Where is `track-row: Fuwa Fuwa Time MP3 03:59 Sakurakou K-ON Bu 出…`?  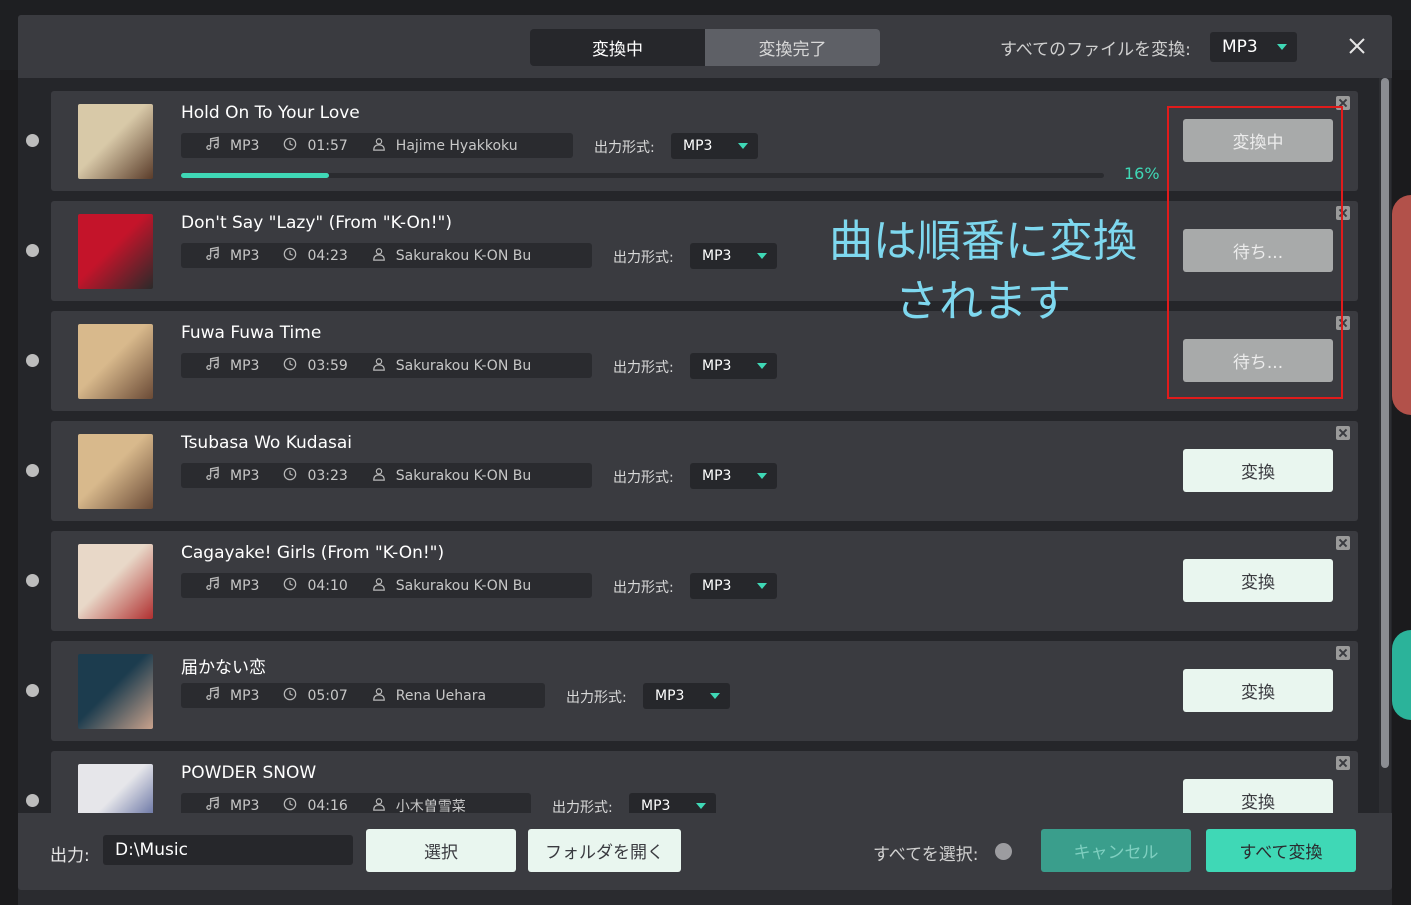 track-row: Fuwa Fuwa Time MP3 03:59 Sakurakou K-ON Bu 出… is located at coordinates (692, 361).